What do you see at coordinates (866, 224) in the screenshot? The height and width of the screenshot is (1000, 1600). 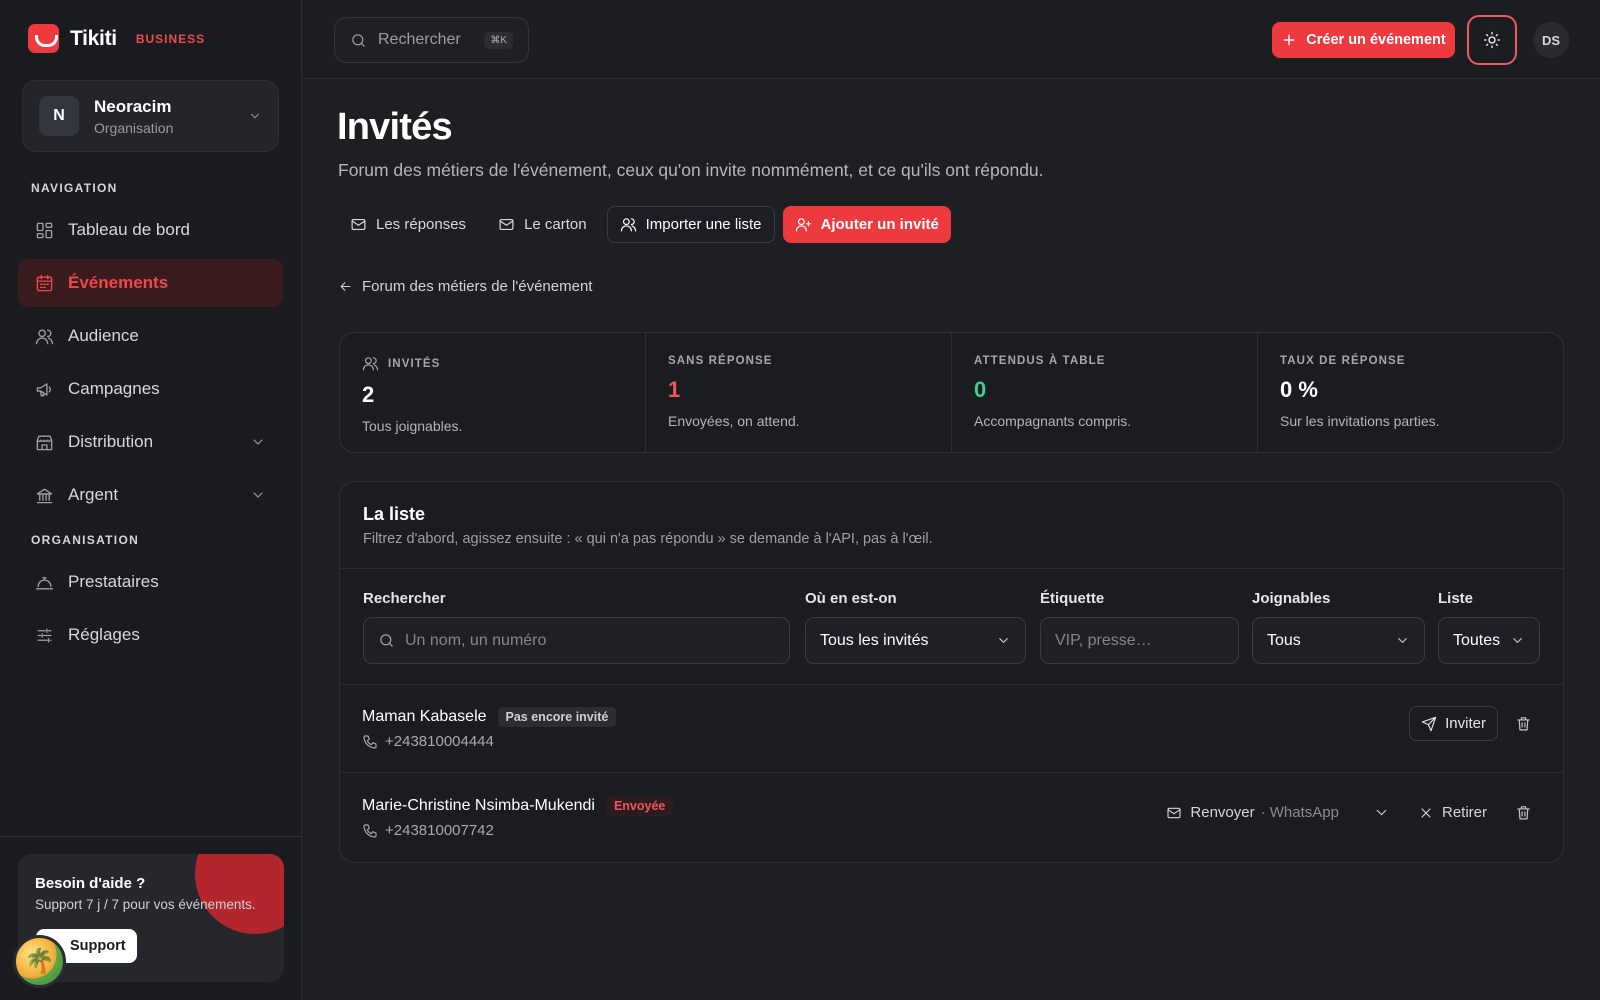 I see `add-guest-button: Ajouter un invité` at bounding box center [866, 224].